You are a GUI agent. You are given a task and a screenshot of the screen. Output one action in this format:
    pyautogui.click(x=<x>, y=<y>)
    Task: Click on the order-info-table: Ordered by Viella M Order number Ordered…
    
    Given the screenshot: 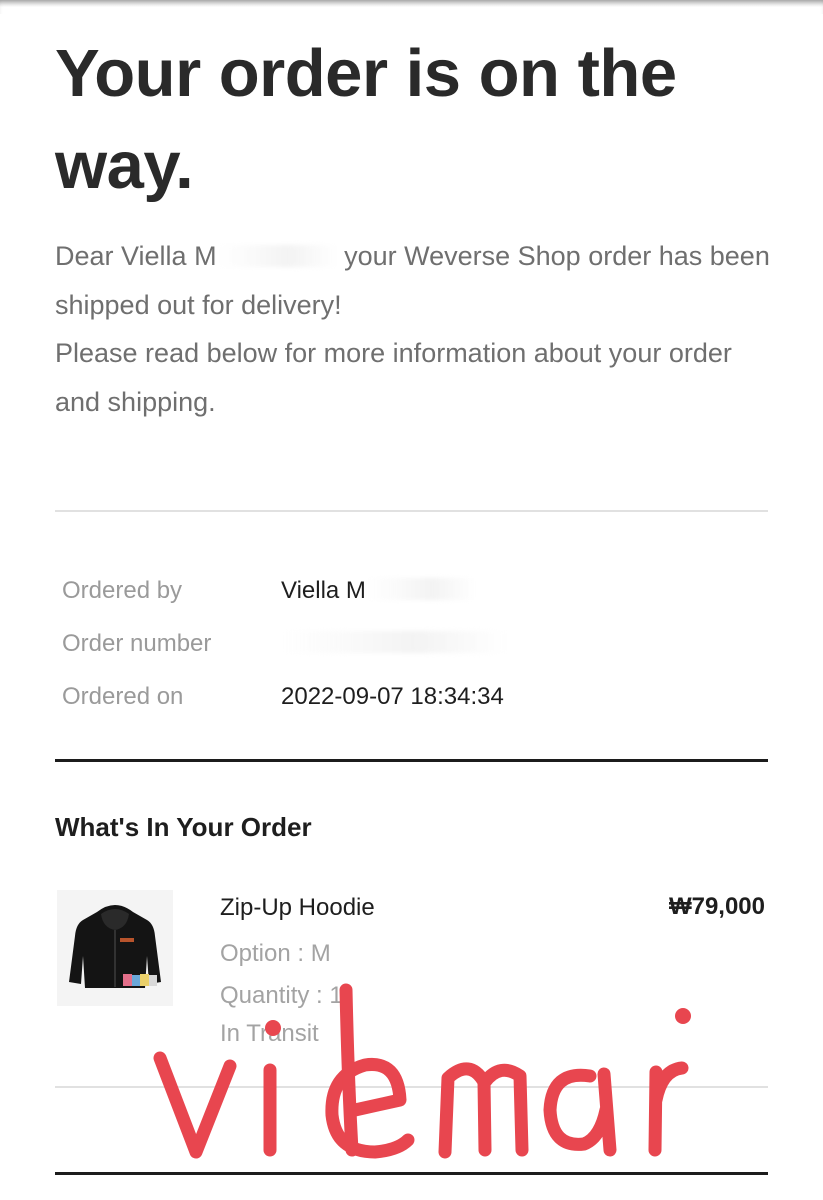 What is the action you would take?
    pyautogui.click(x=412, y=643)
    